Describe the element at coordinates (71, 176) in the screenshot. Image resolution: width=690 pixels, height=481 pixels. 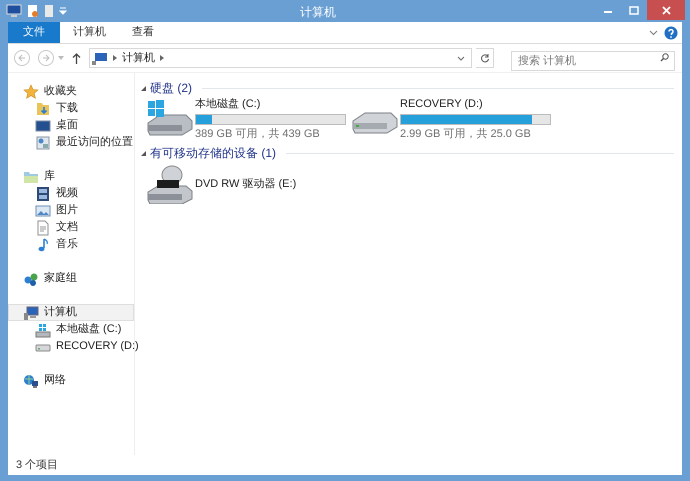
I see `sidebar-item: 库` at that location.